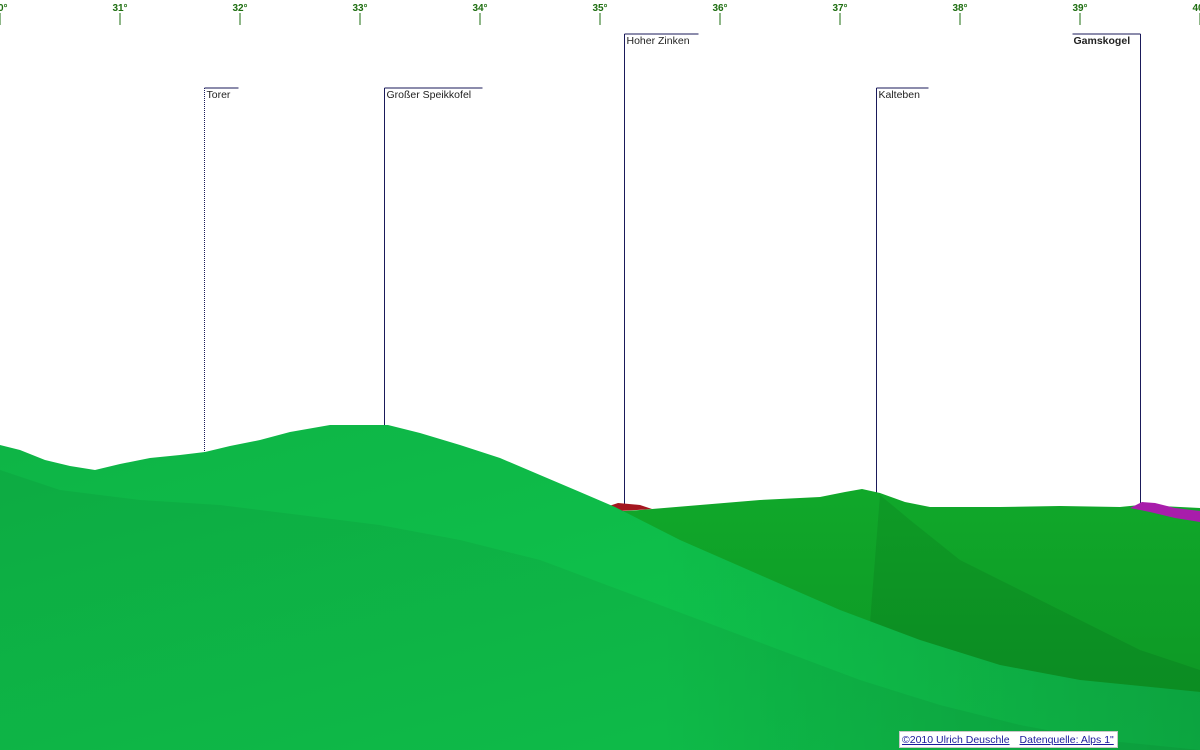 Image resolution: width=1200 pixels, height=750 pixels. I want to click on peak-label: Kalteben, so click(900, 95).